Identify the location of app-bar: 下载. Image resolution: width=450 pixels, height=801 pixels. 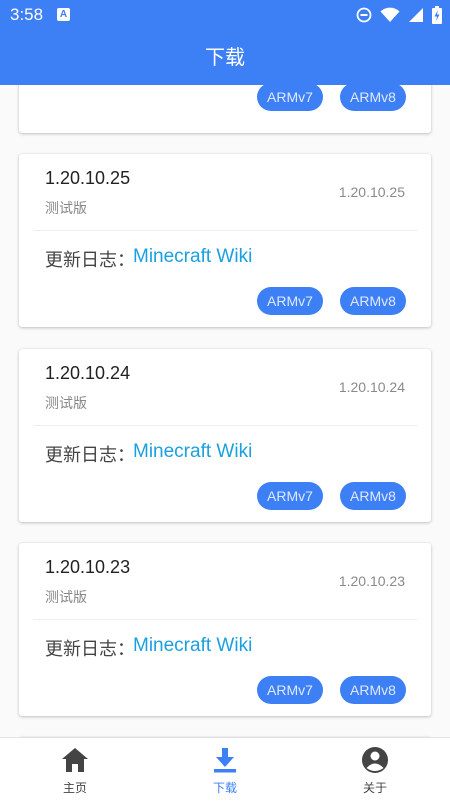
(225, 57).